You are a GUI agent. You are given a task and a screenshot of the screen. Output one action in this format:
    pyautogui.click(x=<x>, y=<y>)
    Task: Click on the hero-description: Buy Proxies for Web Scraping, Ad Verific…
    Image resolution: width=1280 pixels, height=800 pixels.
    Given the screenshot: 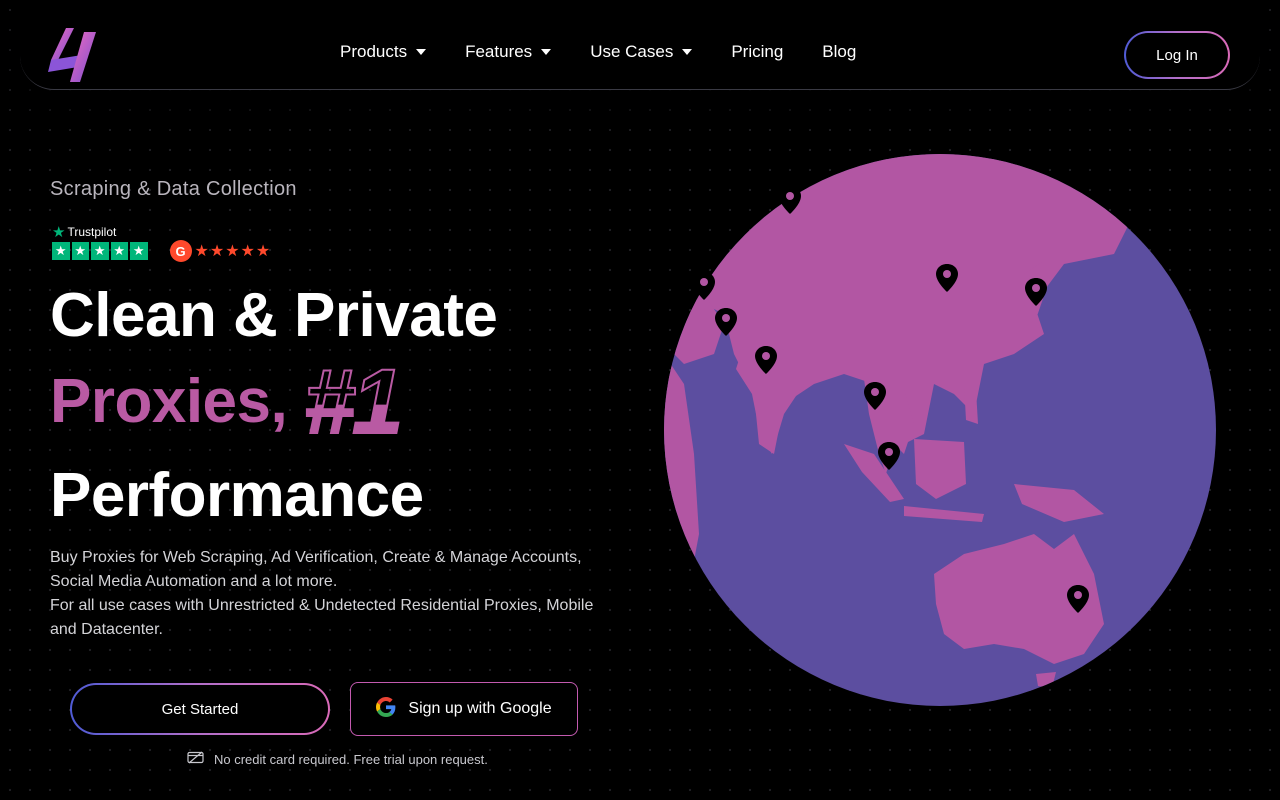 What is the action you would take?
    pyautogui.click(x=335, y=594)
    